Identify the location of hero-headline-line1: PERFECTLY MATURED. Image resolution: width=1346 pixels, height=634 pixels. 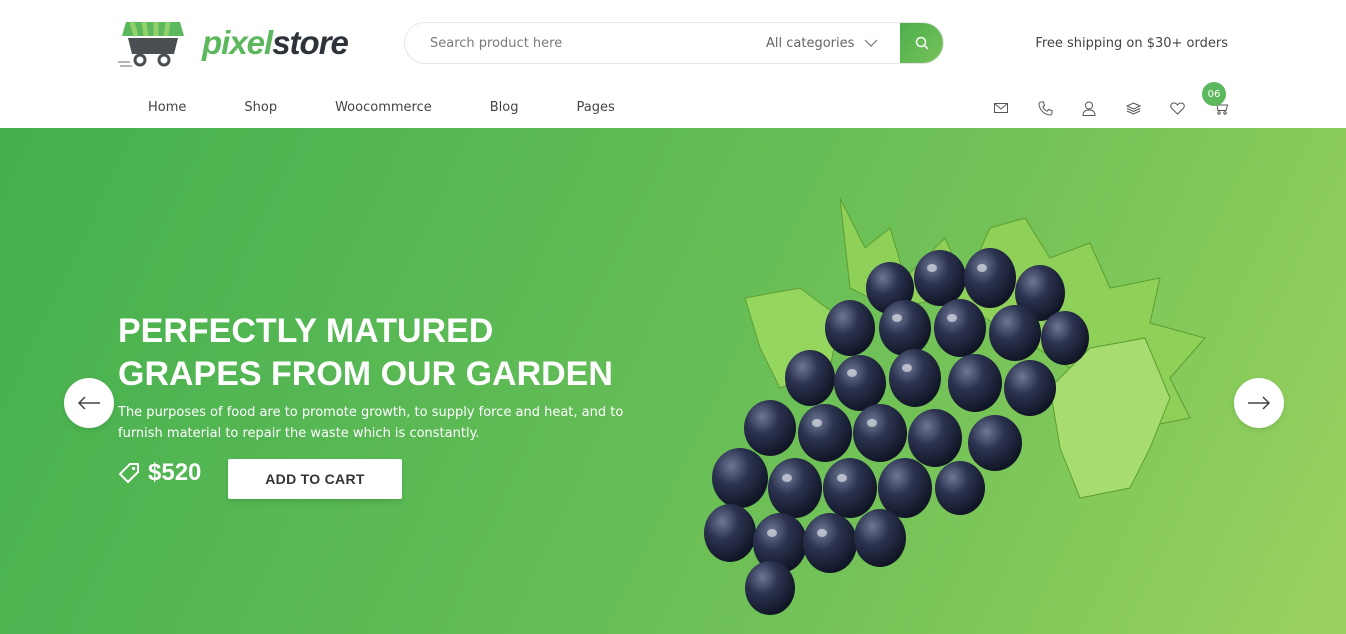
(306, 331).